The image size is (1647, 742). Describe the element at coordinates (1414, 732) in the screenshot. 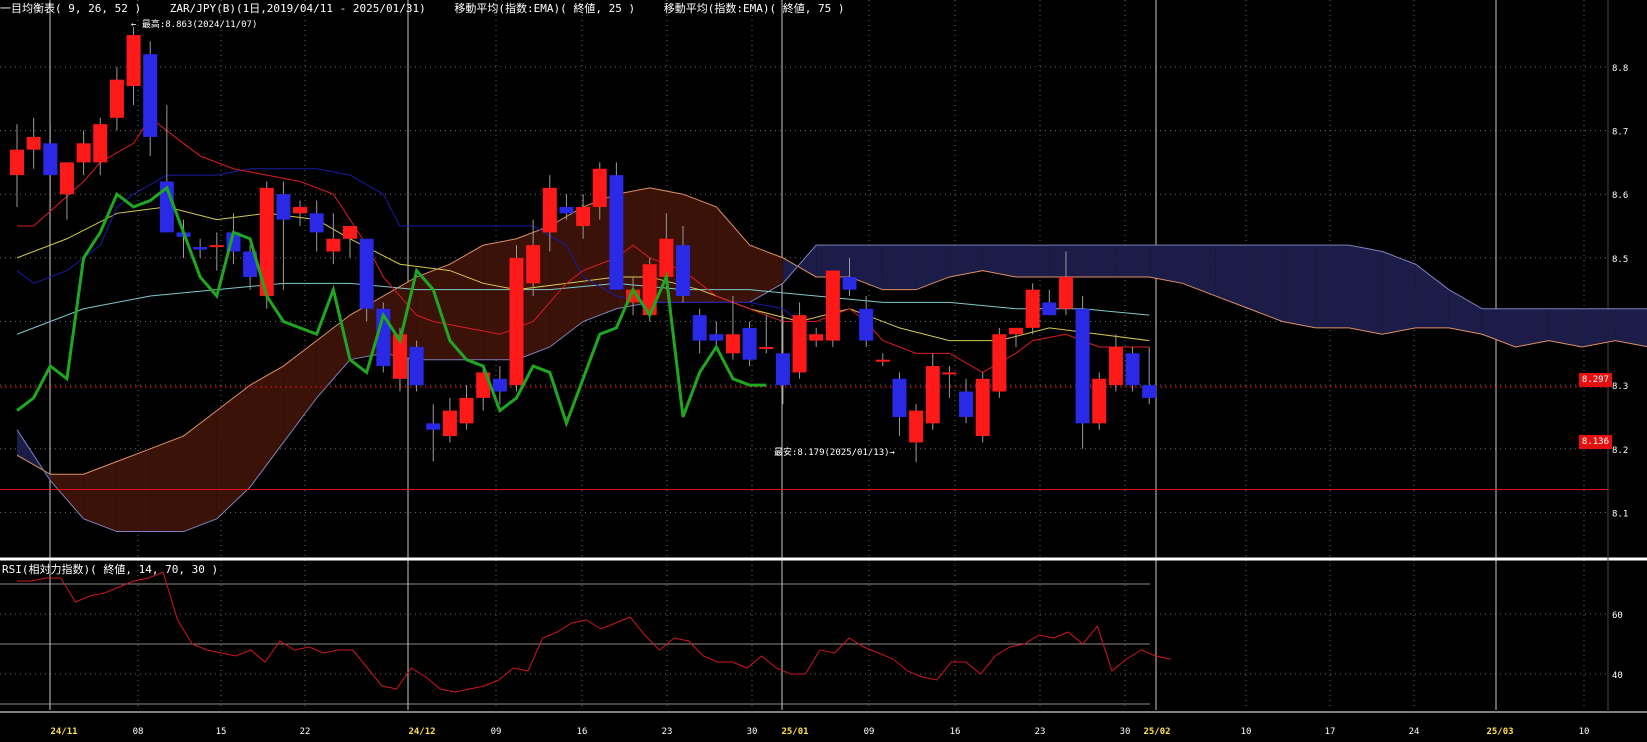

I see `time-tick-label: 24` at that location.